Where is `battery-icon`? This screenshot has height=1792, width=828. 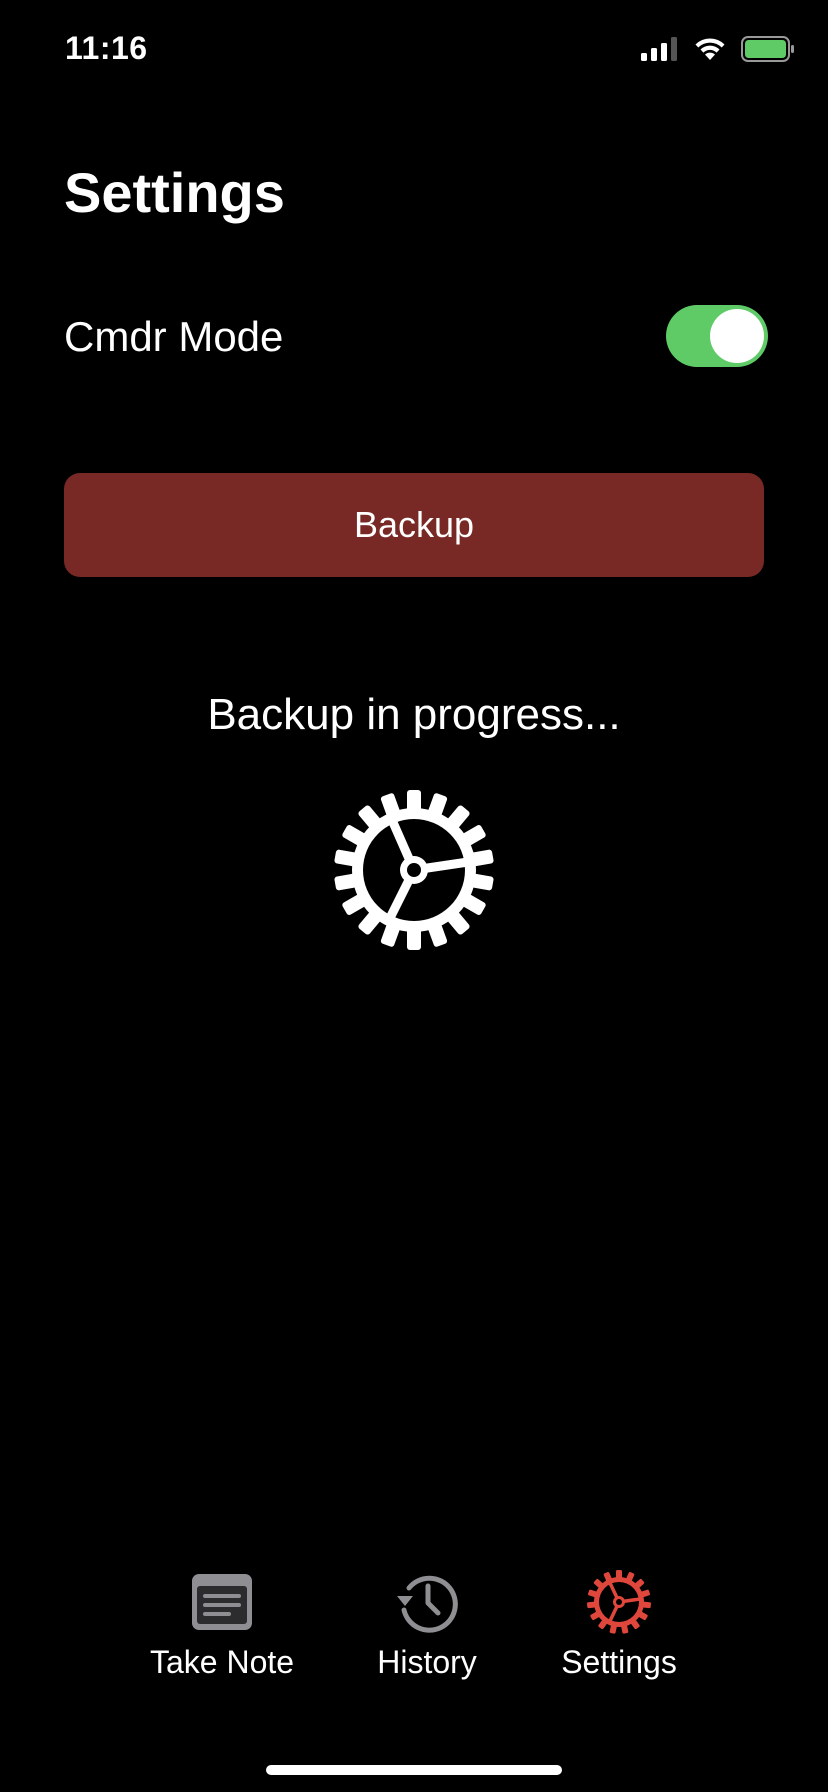
battery-icon is located at coordinates (767, 49).